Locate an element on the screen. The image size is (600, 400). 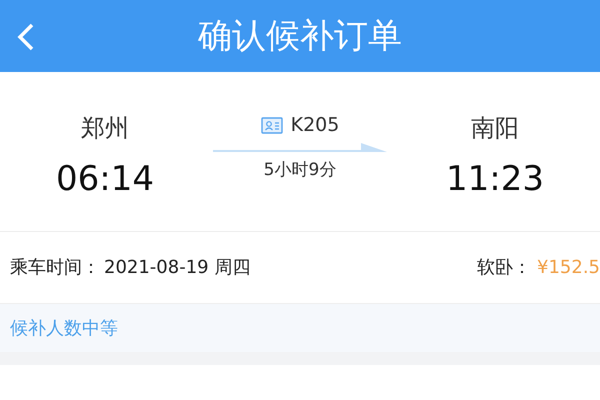
duration: 5小时9分 is located at coordinates (300, 170).